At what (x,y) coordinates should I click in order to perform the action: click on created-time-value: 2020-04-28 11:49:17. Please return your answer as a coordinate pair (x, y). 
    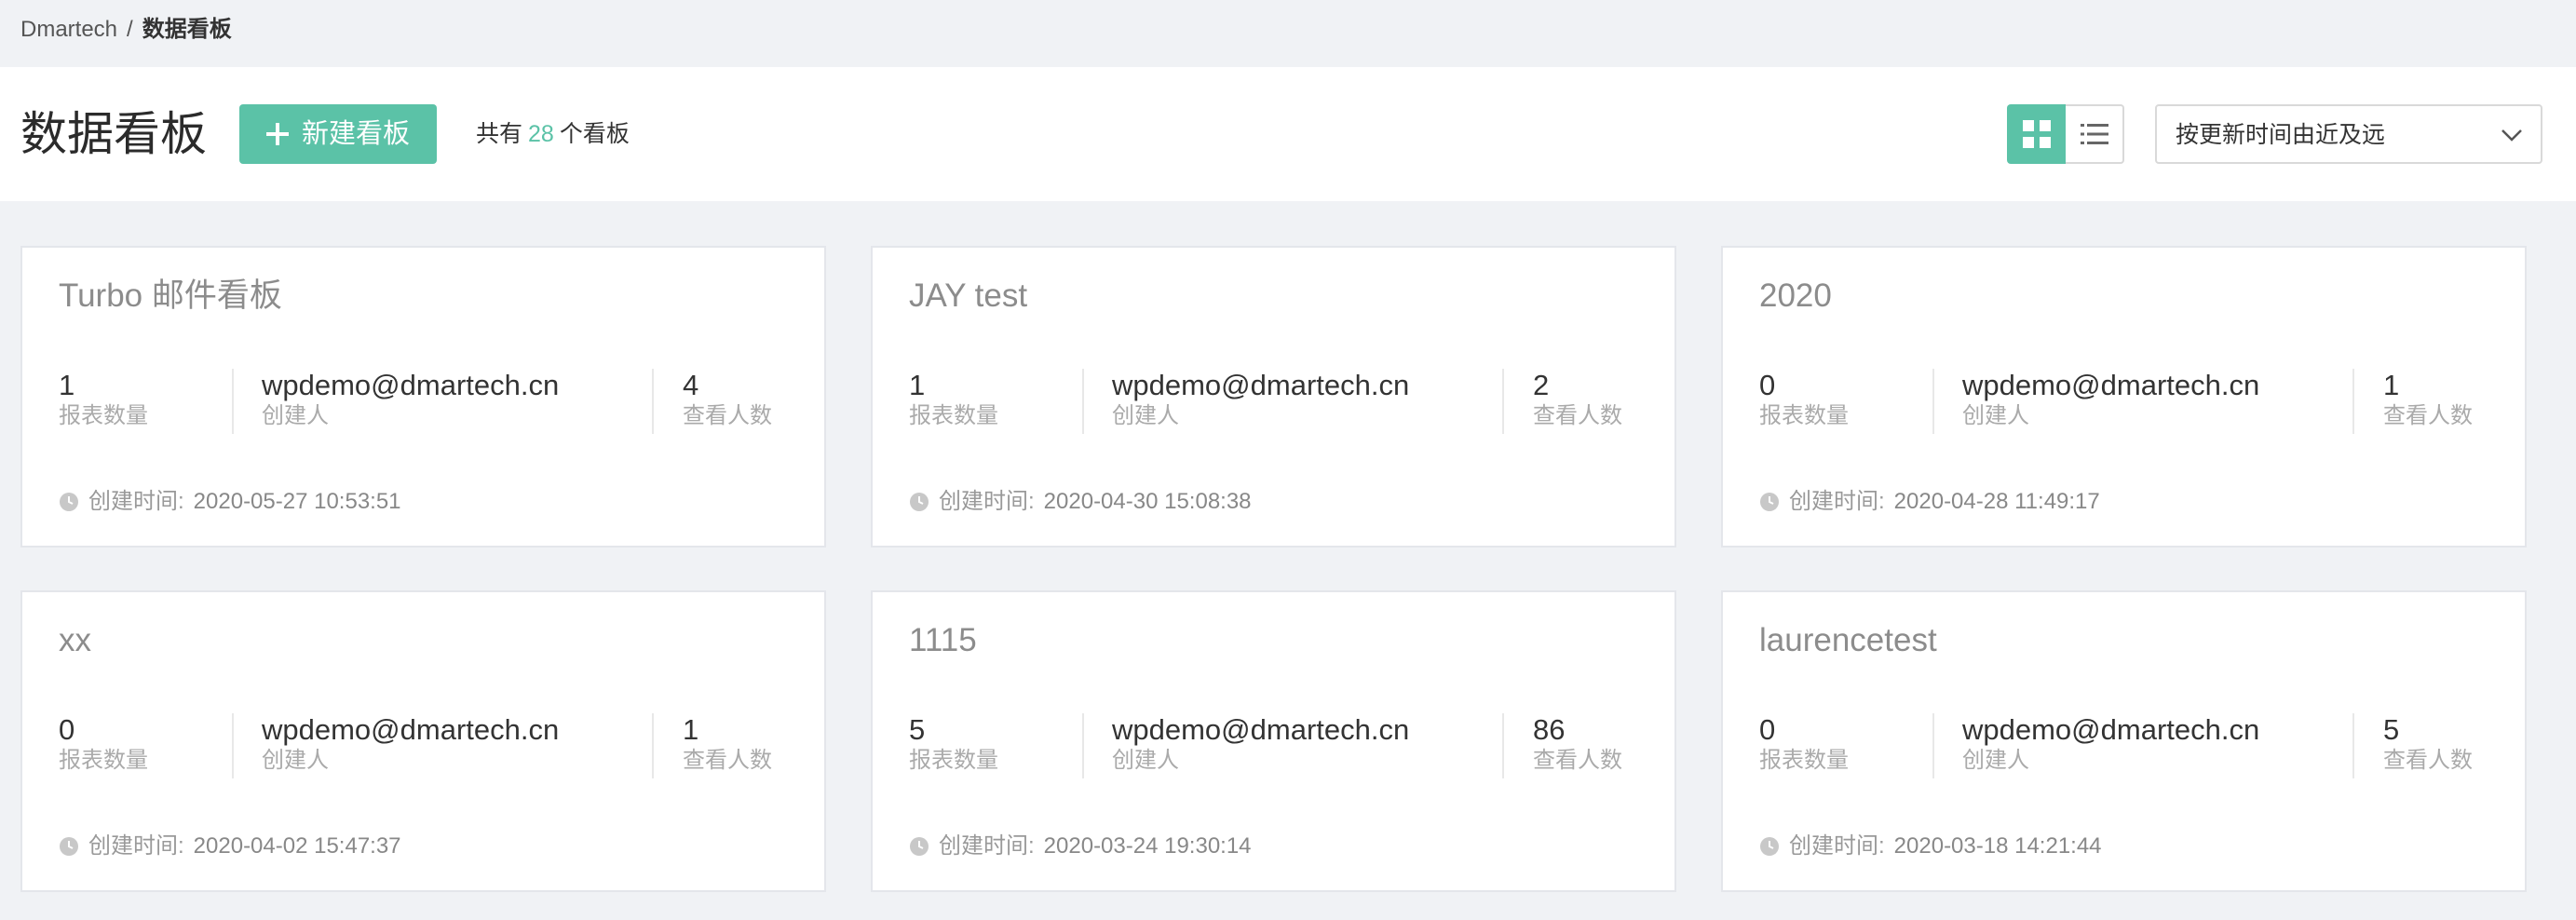
    Looking at the image, I should click on (1997, 501).